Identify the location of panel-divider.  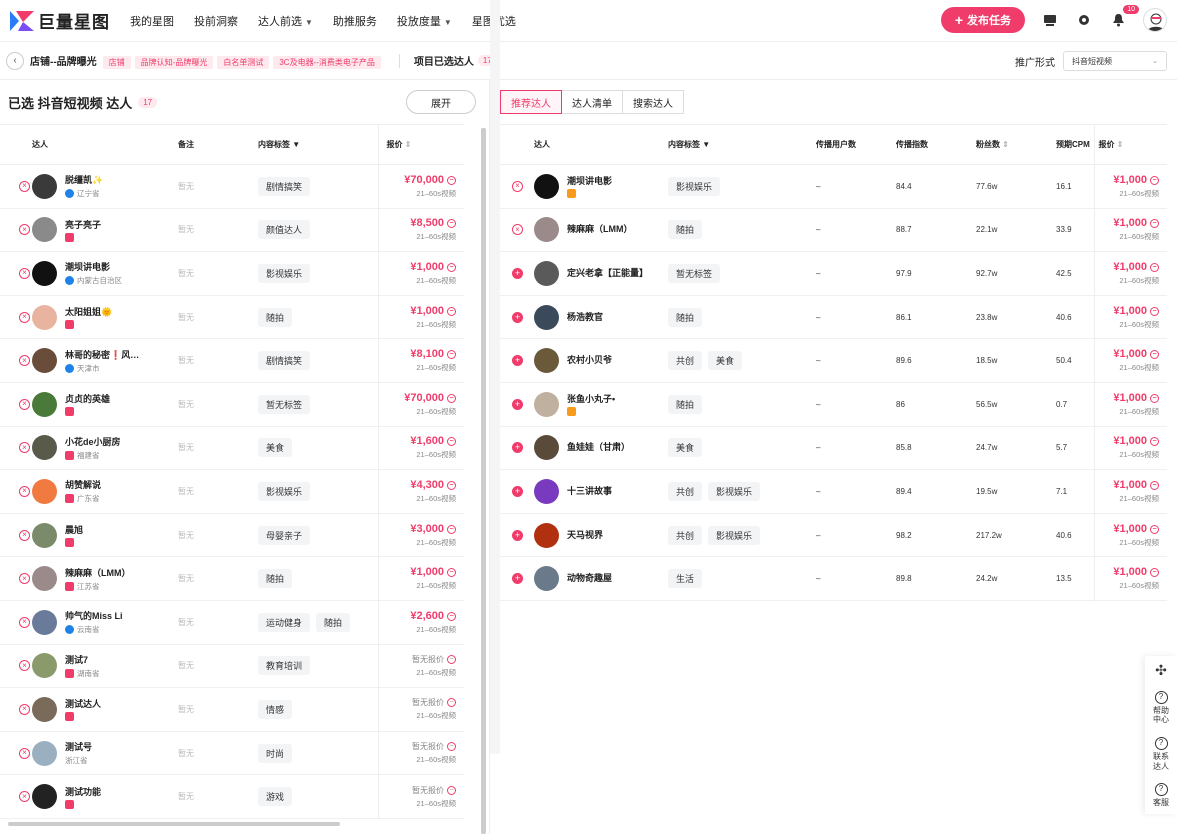
(495, 377).